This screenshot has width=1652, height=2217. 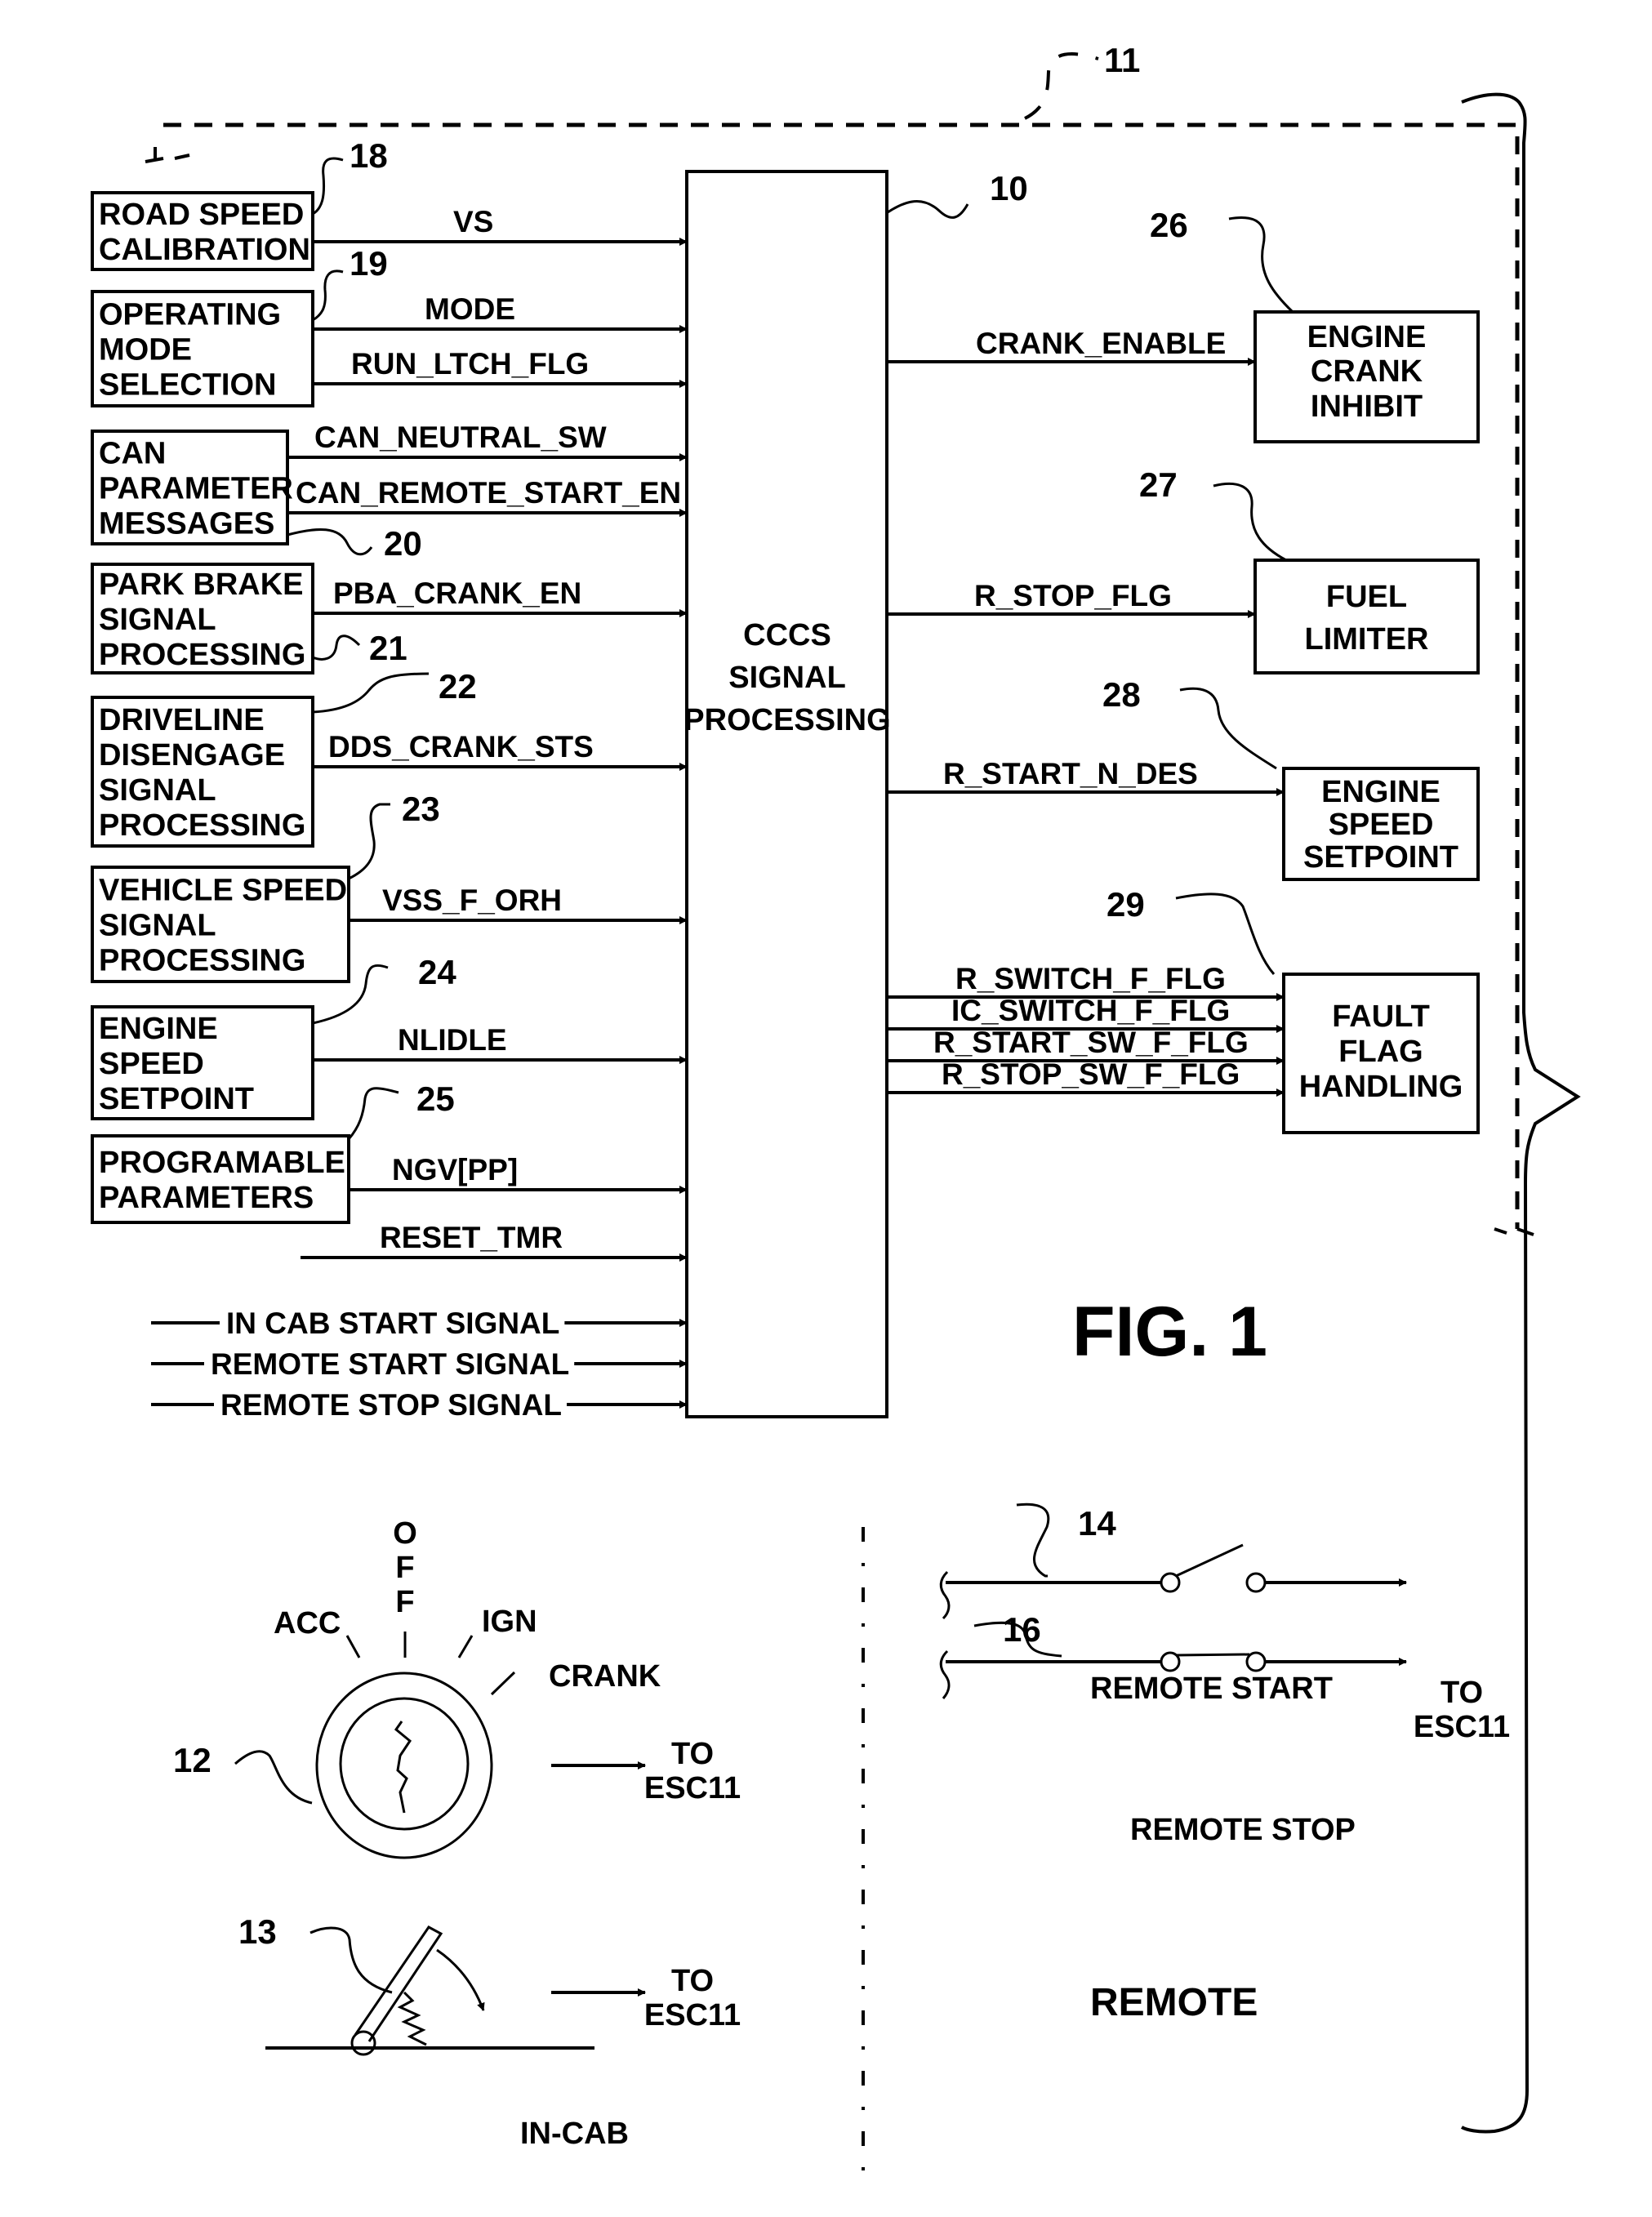 I want to click on acc-tick, so click(x=353, y=1646).